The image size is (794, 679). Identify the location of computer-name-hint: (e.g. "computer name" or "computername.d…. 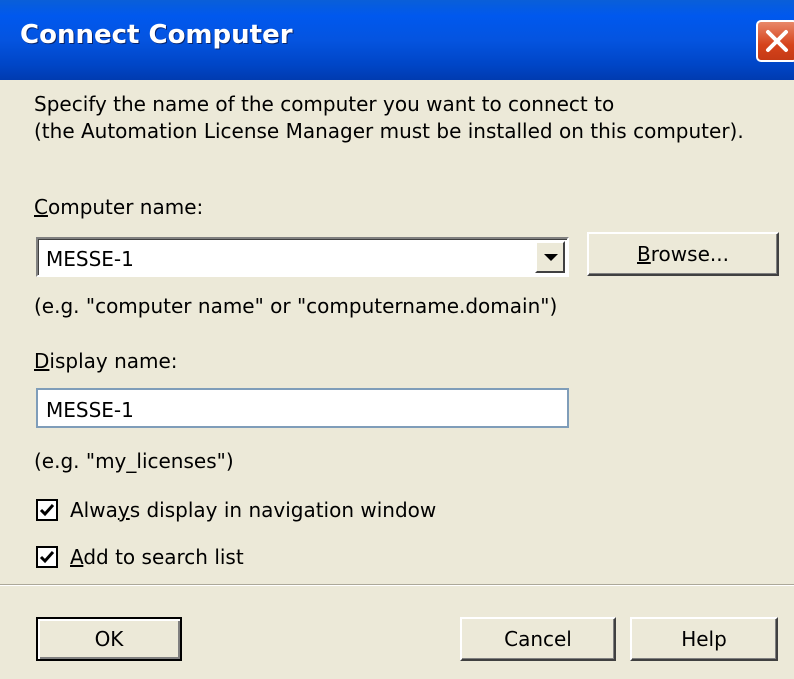
(296, 306).